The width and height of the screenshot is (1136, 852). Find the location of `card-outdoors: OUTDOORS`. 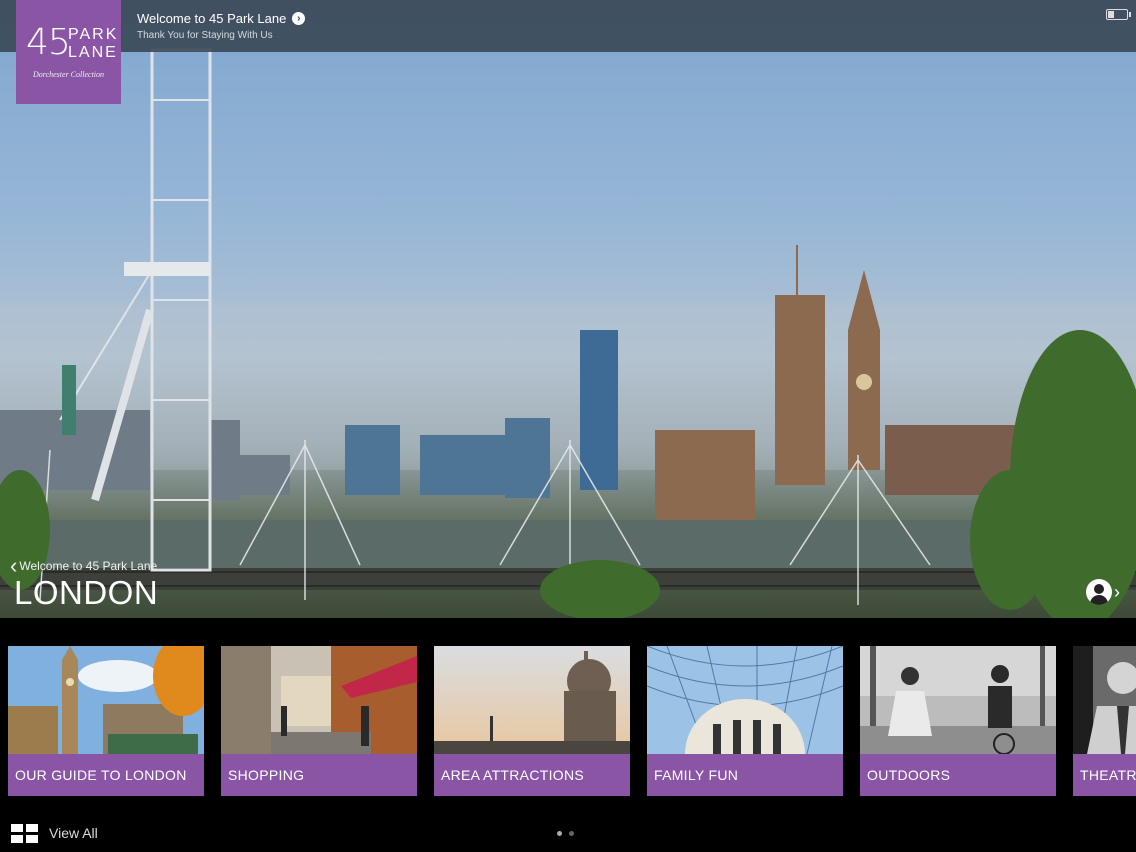

card-outdoors: OUTDOORS is located at coordinates (958, 721).